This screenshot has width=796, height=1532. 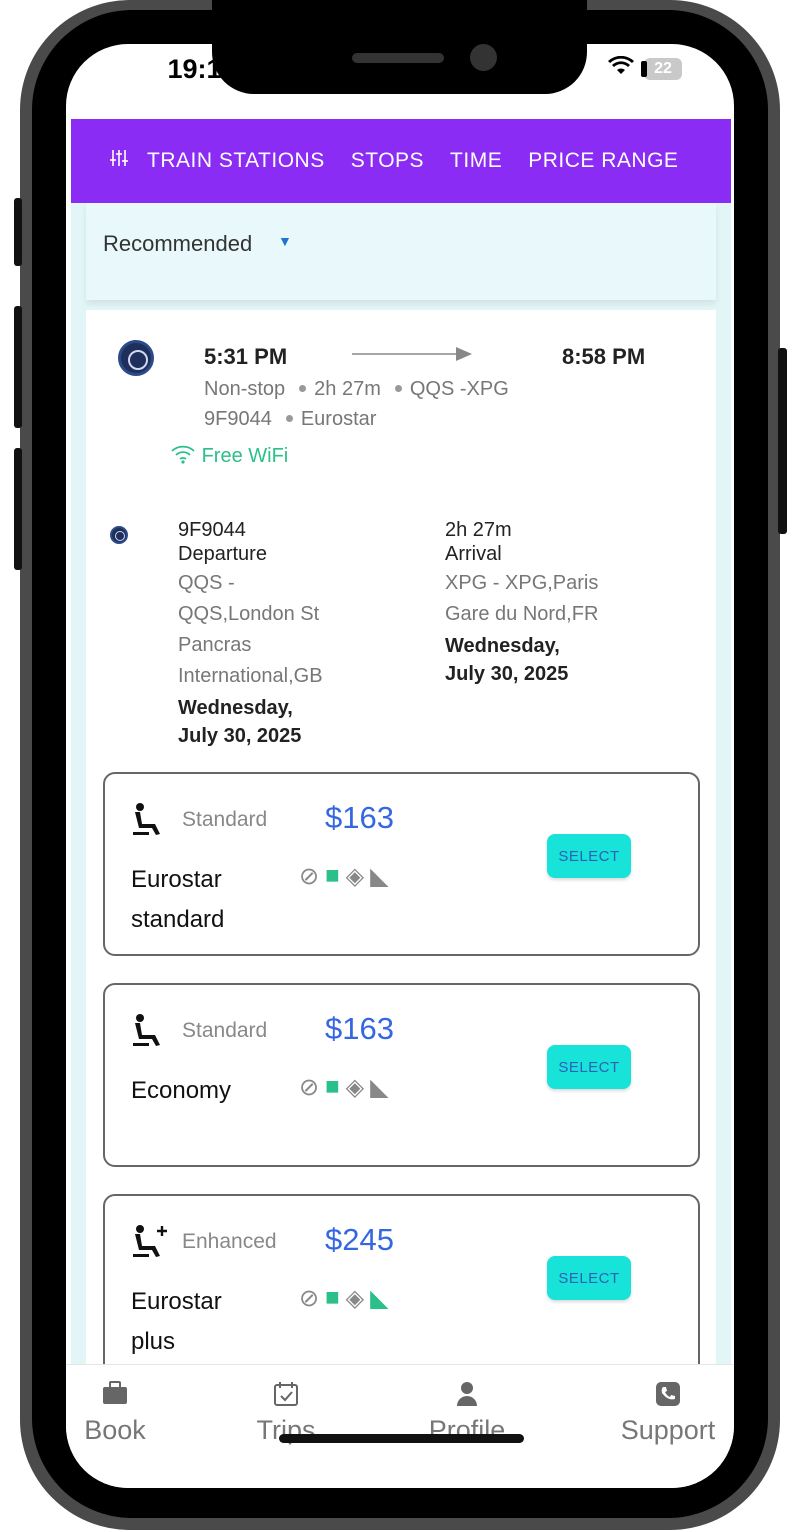 I want to click on nav-book: Book, so click(x=115, y=1413).